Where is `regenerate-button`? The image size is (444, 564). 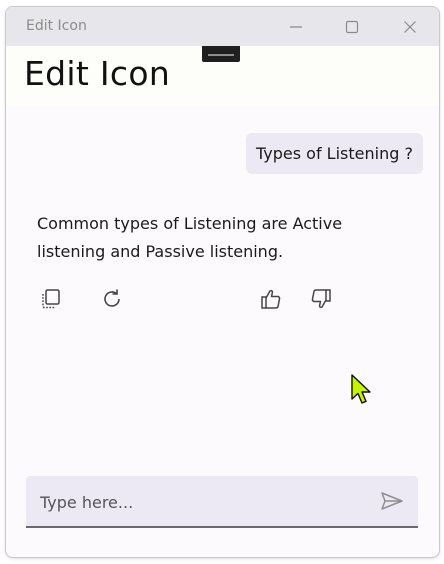 regenerate-button is located at coordinates (112, 299).